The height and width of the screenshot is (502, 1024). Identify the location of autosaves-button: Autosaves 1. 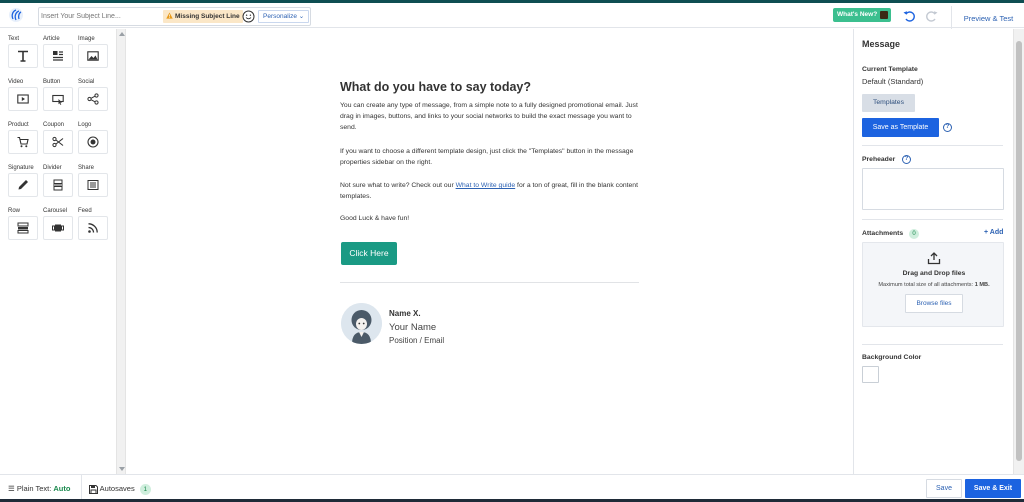
(120, 488).